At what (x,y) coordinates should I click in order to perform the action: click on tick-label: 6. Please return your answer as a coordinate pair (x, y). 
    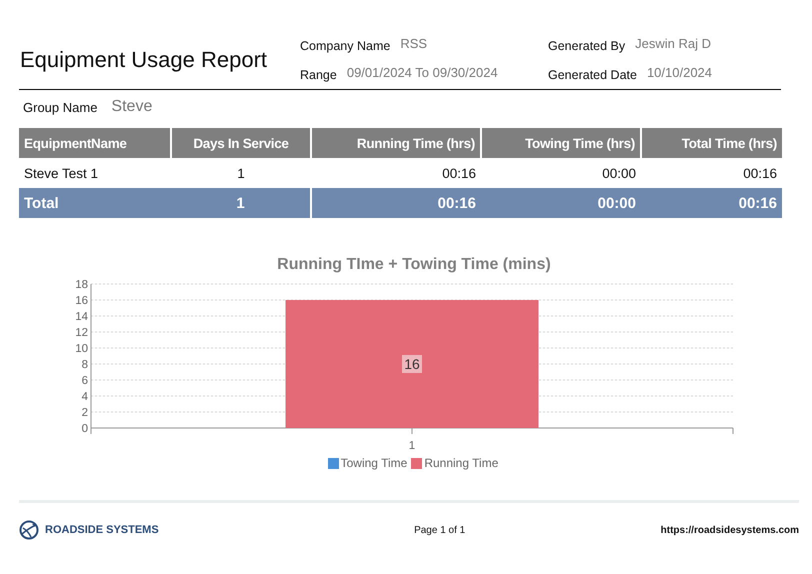
    Looking at the image, I should click on (85, 381).